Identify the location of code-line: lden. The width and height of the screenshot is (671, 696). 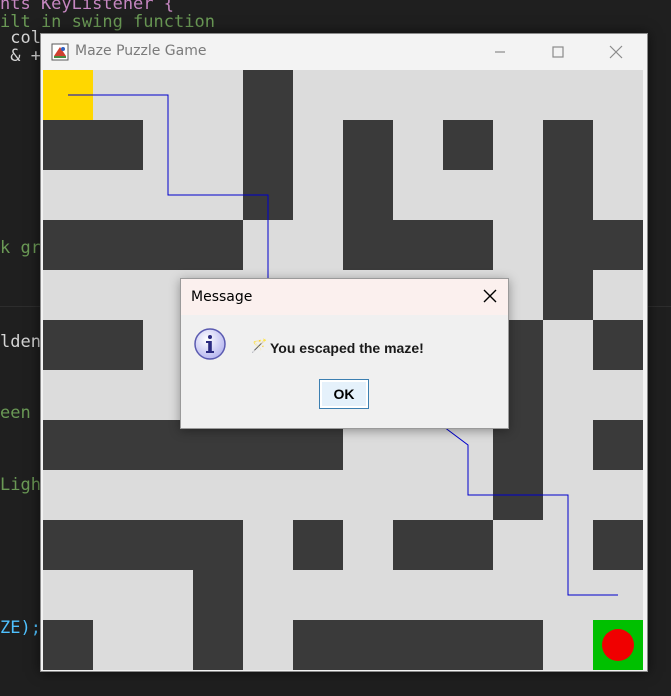
(20, 342).